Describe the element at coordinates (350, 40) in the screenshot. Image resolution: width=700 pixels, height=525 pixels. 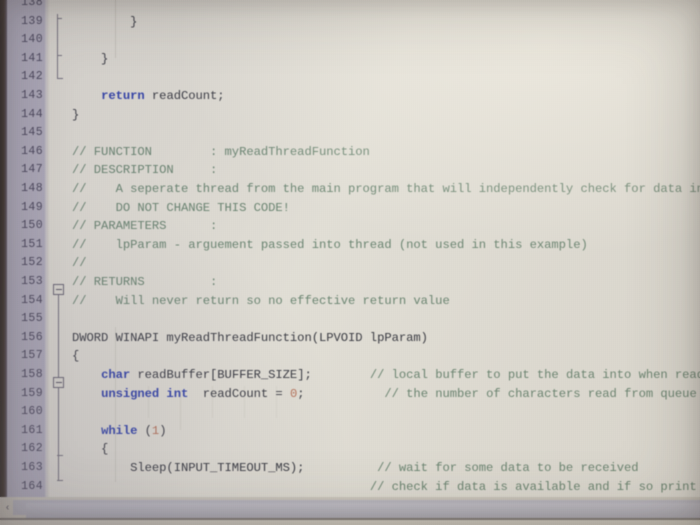
I see `code-line: 140` at that location.